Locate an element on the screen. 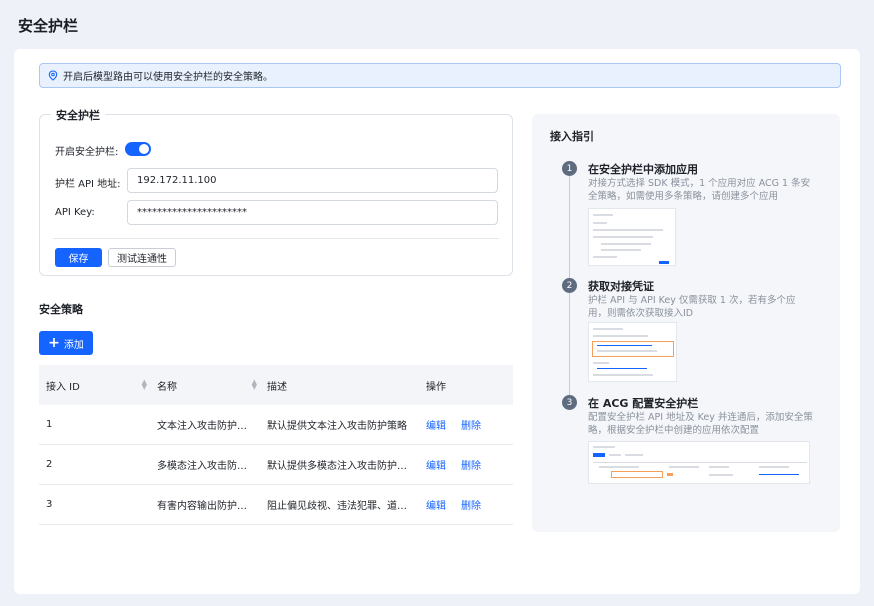 This screenshot has width=874, height=606. add-label: 添加 is located at coordinates (73, 345).